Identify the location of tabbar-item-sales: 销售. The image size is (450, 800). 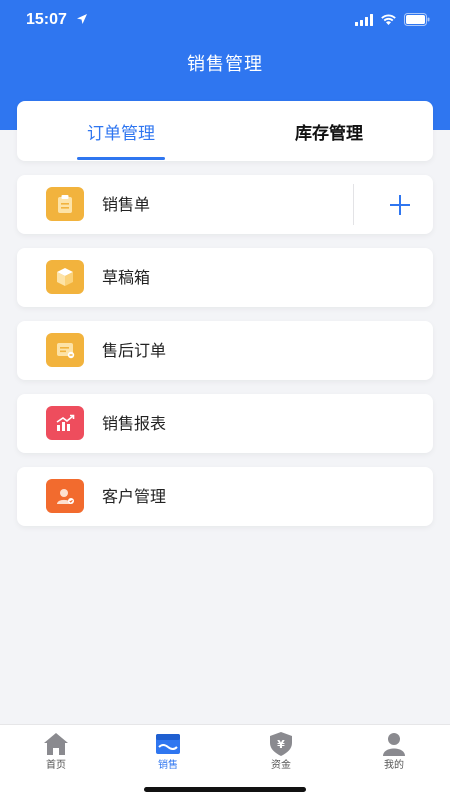
(168, 750).